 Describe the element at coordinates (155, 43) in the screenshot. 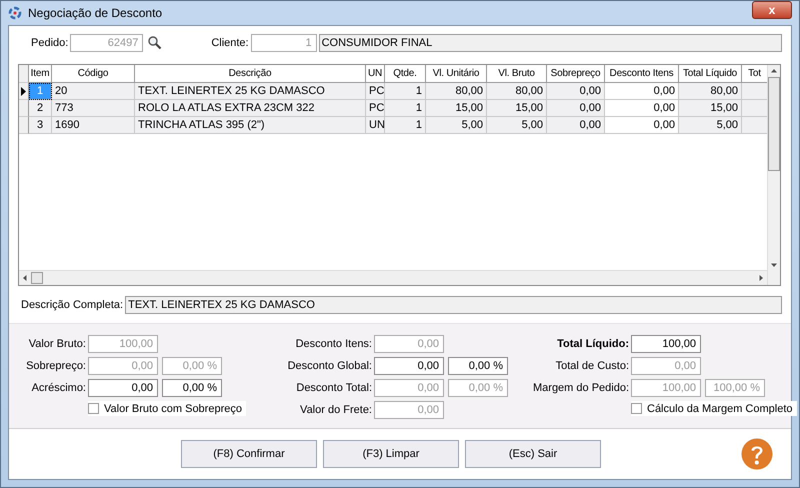

I see `search-icon` at that location.